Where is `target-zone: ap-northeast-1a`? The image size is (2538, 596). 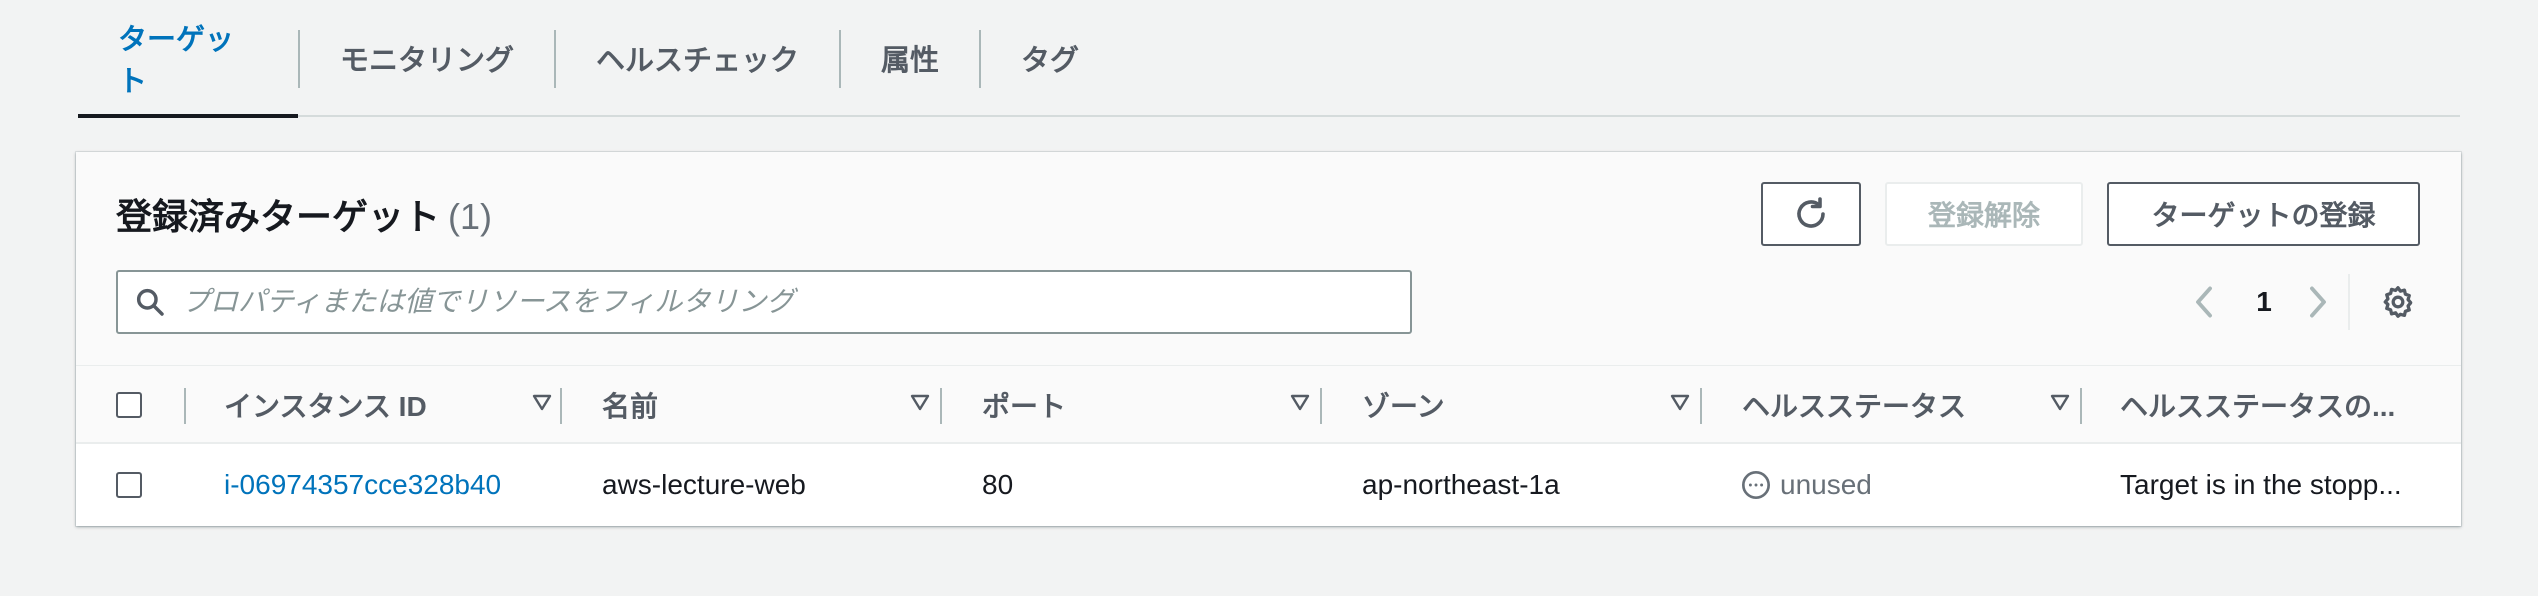 target-zone: ap-northeast-1a is located at coordinates (1461, 484).